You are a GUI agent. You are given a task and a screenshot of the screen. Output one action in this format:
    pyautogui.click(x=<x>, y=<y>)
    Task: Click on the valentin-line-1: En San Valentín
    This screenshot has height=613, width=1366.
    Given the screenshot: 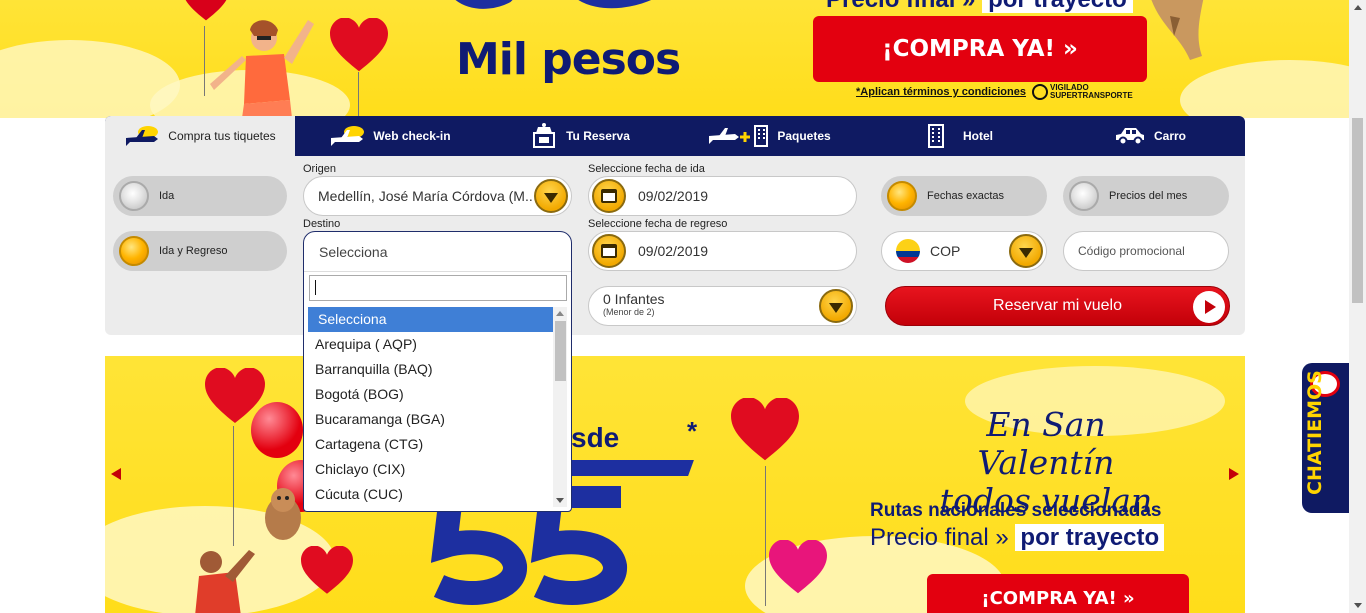 What is the action you would take?
    pyautogui.click(x=1046, y=443)
    